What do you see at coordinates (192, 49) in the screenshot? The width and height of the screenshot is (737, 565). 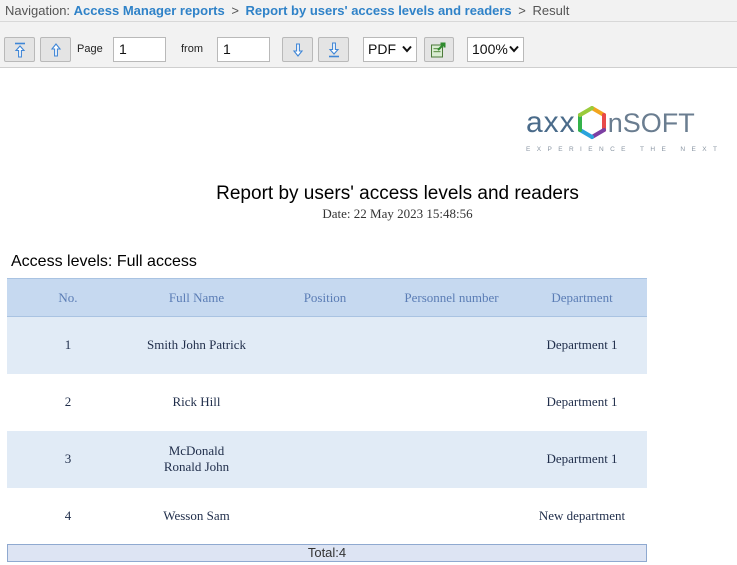 I see `from-label: from` at bounding box center [192, 49].